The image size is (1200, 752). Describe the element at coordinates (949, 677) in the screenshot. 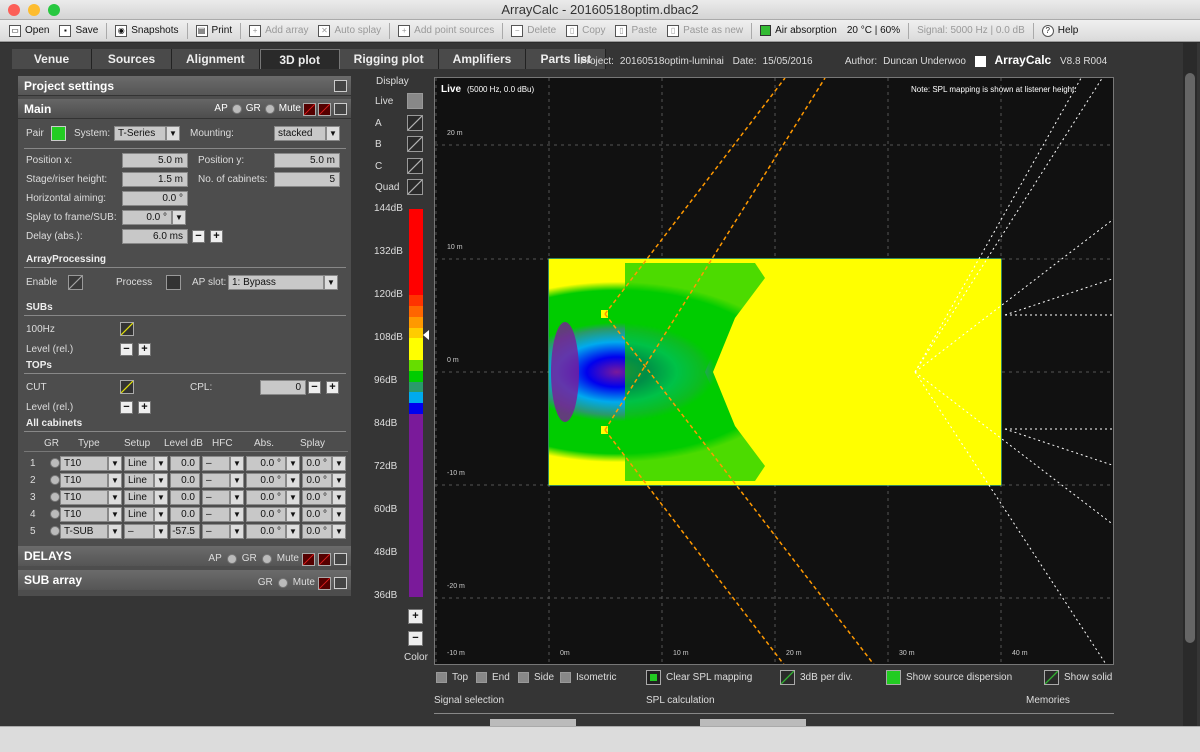

I see `show-source-dispersion-toggle: Show source dispersion` at that location.